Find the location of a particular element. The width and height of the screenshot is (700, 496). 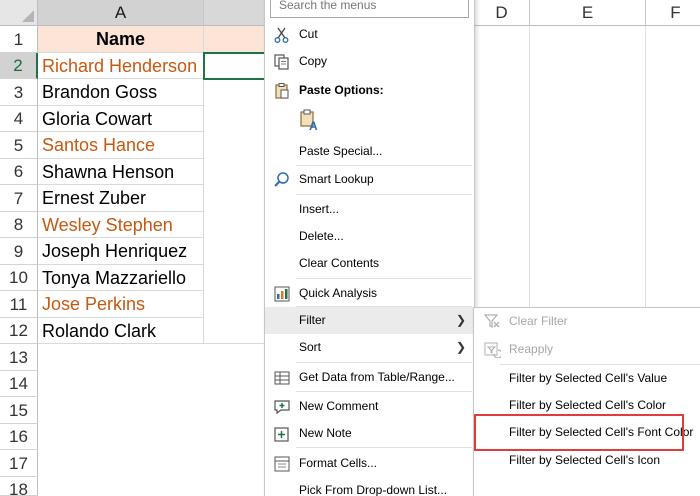

column-header-f: F is located at coordinates (673, 13).